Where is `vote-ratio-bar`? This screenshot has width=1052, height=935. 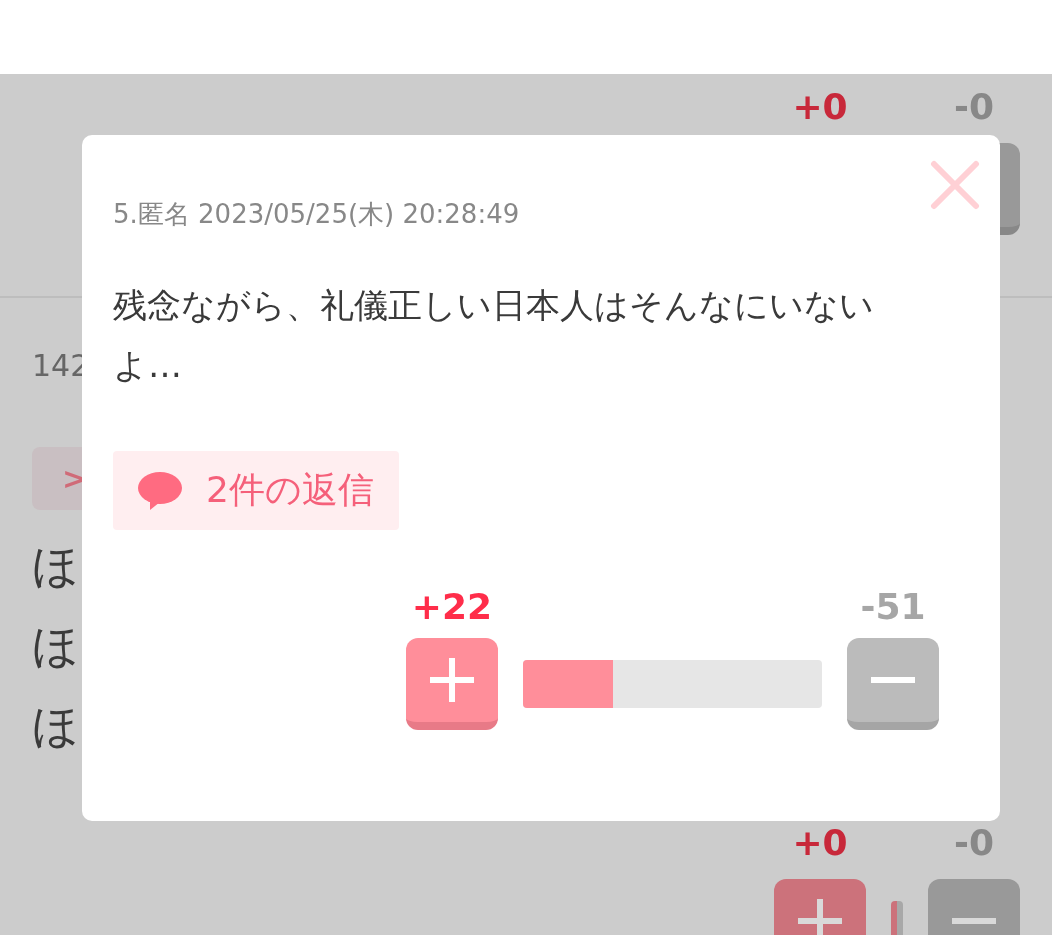
vote-ratio-bar is located at coordinates (897, 918).